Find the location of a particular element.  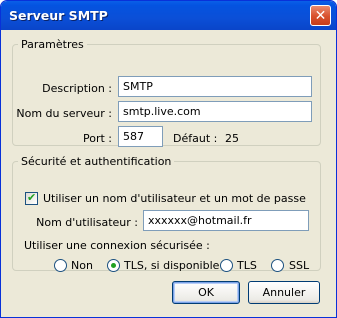

use-credentials-checkbox is located at coordinates (31, 198).